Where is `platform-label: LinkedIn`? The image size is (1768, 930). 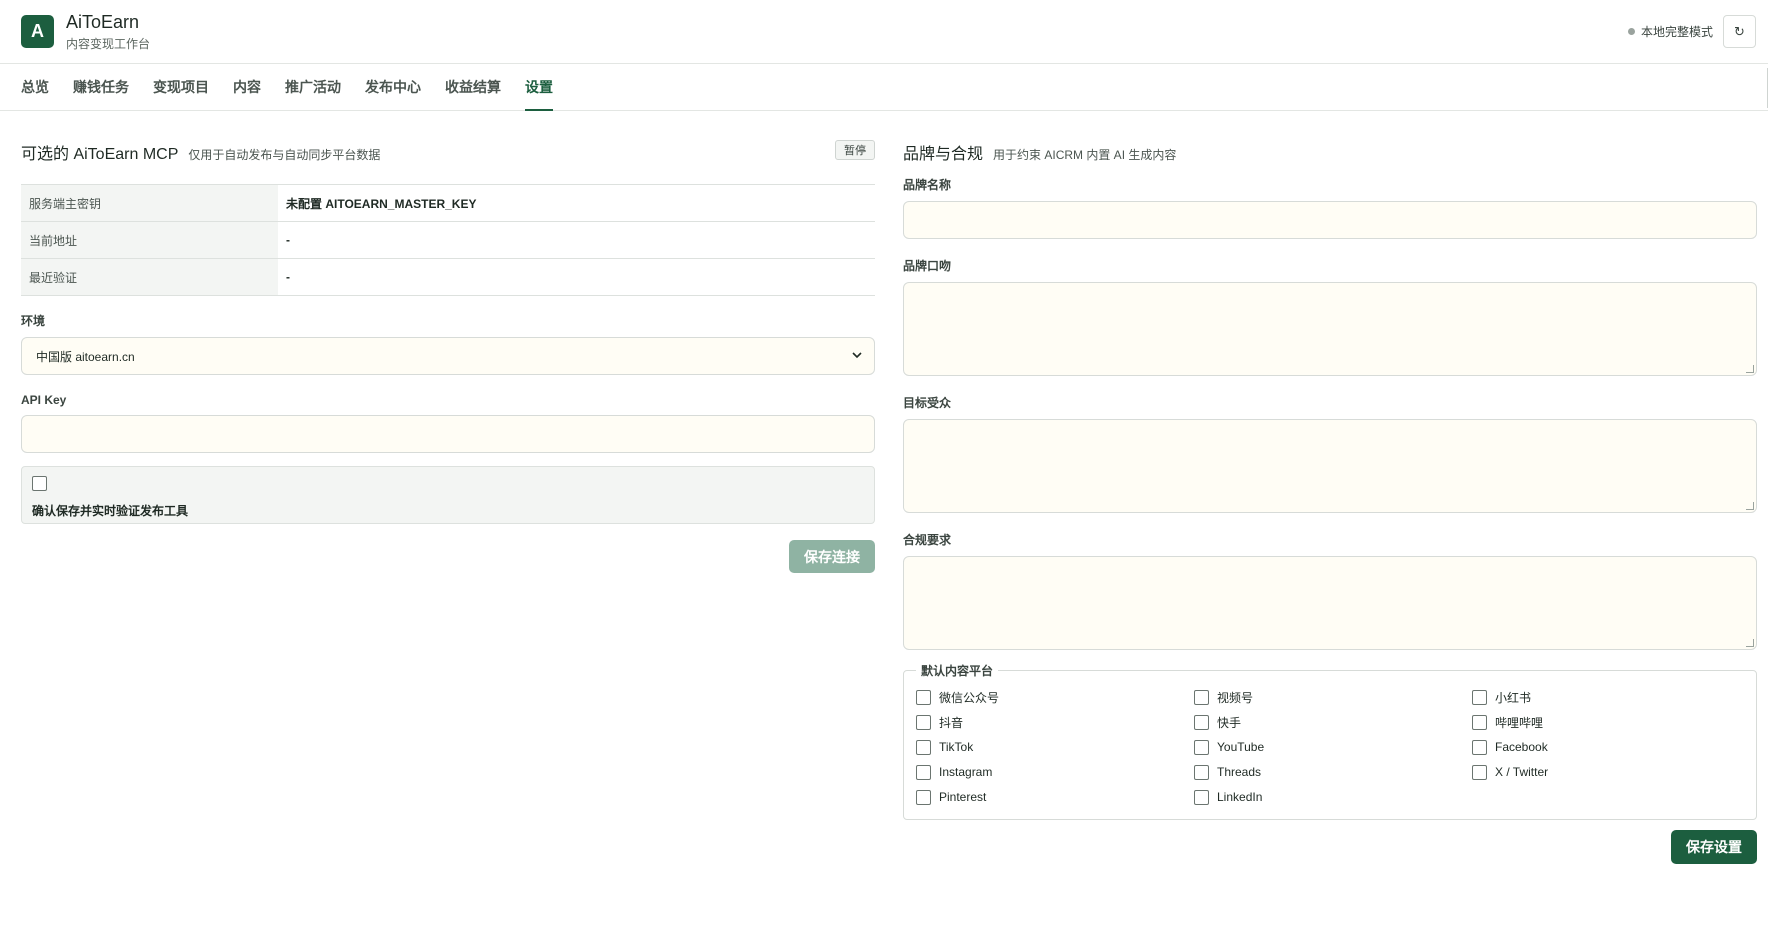 platform-label: LinkedIn is located at coordinates (1240, 797).